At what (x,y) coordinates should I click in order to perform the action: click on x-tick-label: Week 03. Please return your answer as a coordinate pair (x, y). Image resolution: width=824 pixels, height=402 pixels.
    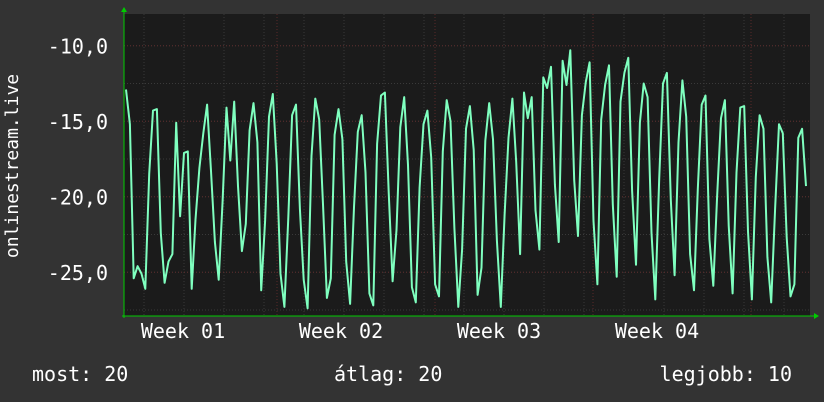
    Looking at the image, I should click on (499, 331).